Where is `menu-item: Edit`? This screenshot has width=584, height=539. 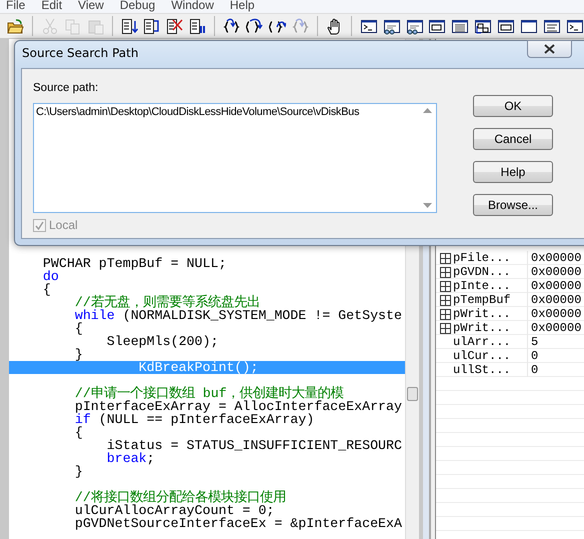 menu-item: Edit is located at coordinates (51, 5).